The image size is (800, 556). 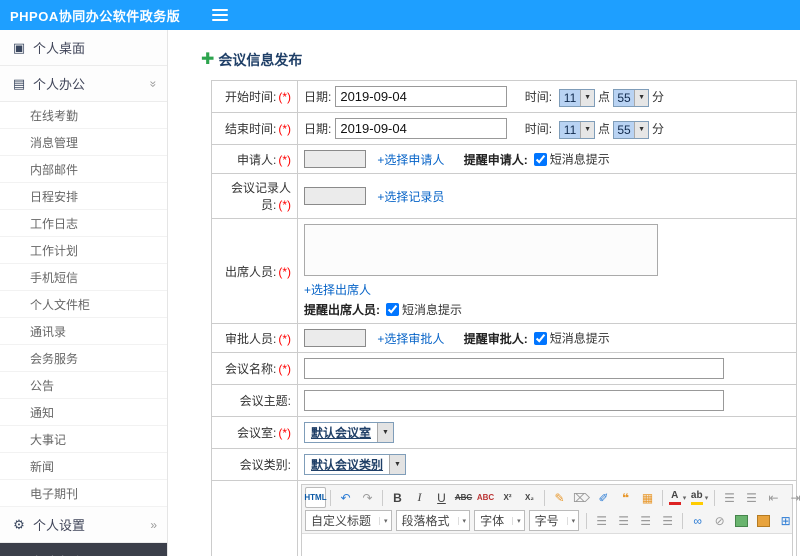 I want to click on align-right-icon: ☰, so click(x=645, y=520).